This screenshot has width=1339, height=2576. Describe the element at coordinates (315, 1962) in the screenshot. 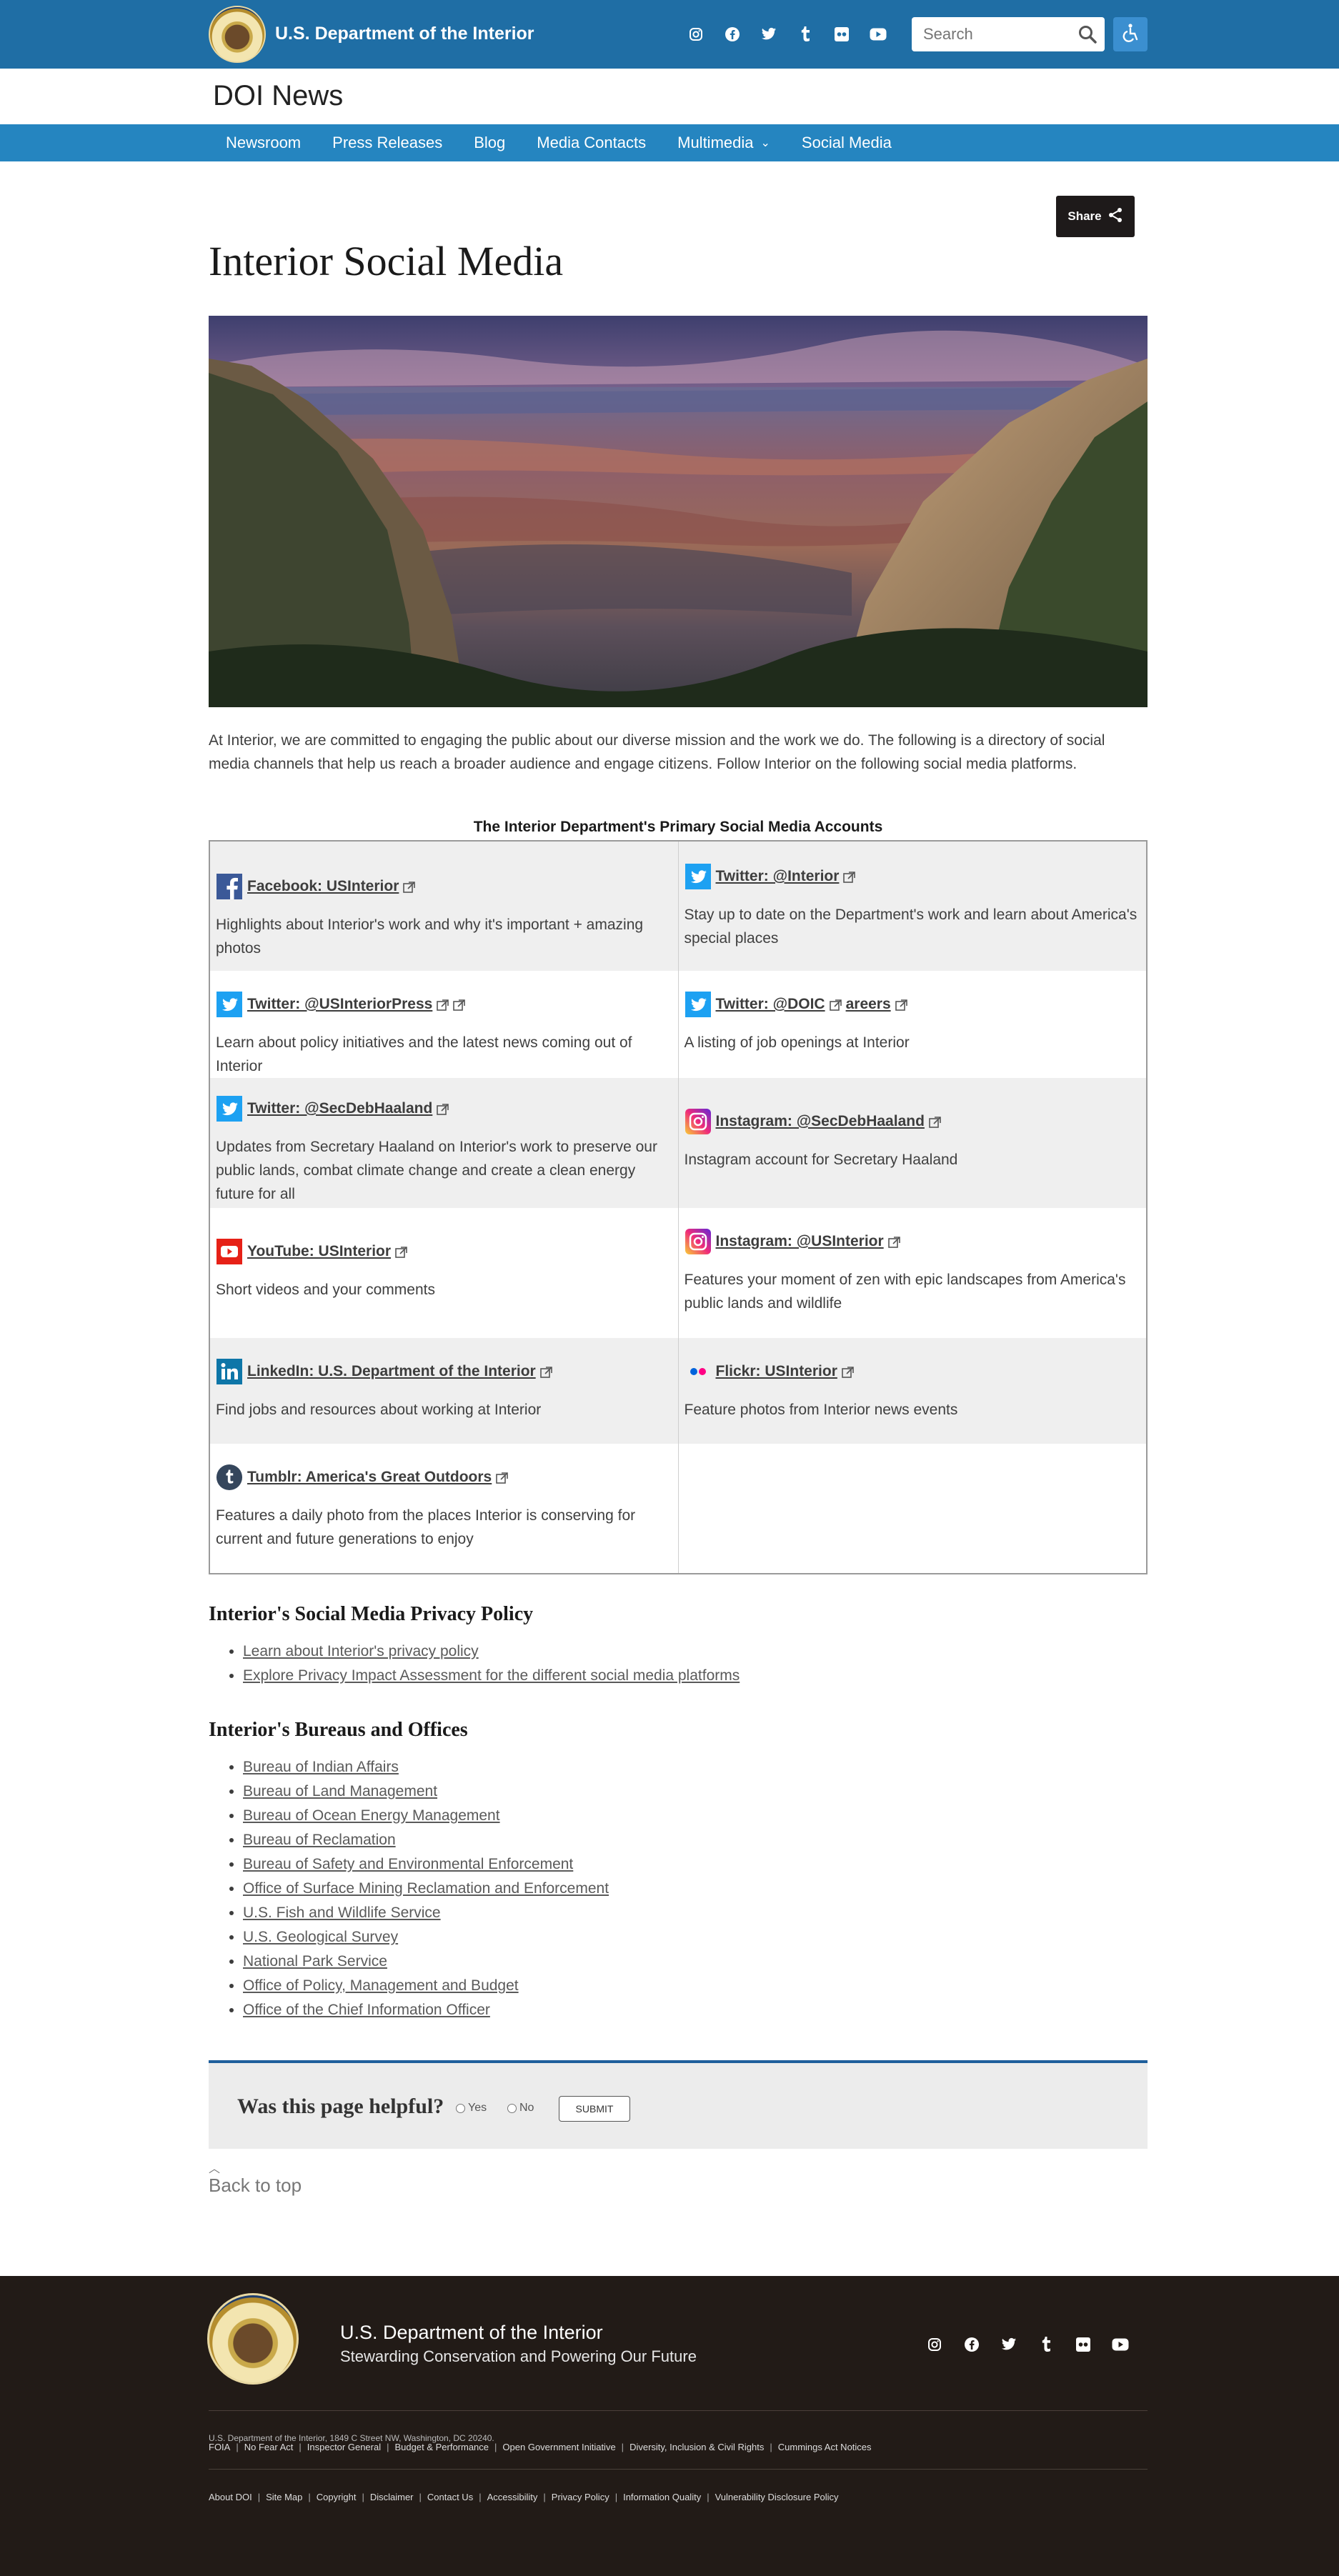

I see `bureau-link: National Park Service` at that location.